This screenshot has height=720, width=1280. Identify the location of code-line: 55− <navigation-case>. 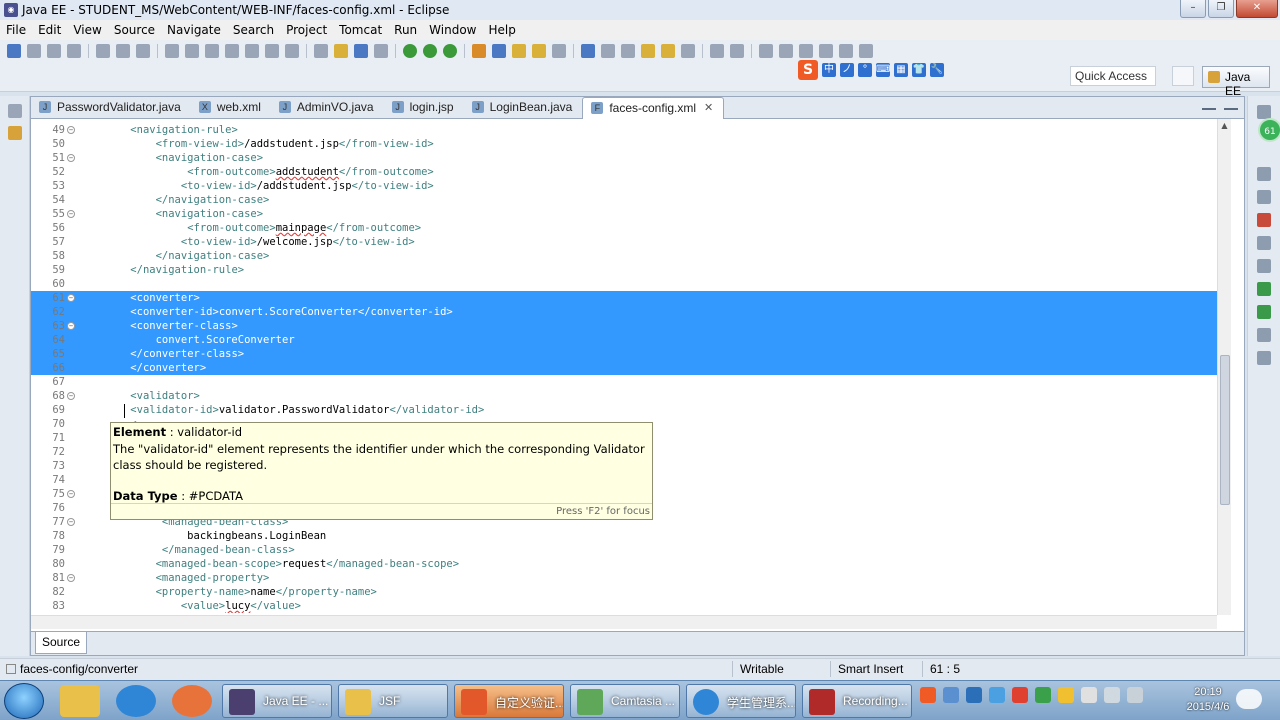
(624, 214).